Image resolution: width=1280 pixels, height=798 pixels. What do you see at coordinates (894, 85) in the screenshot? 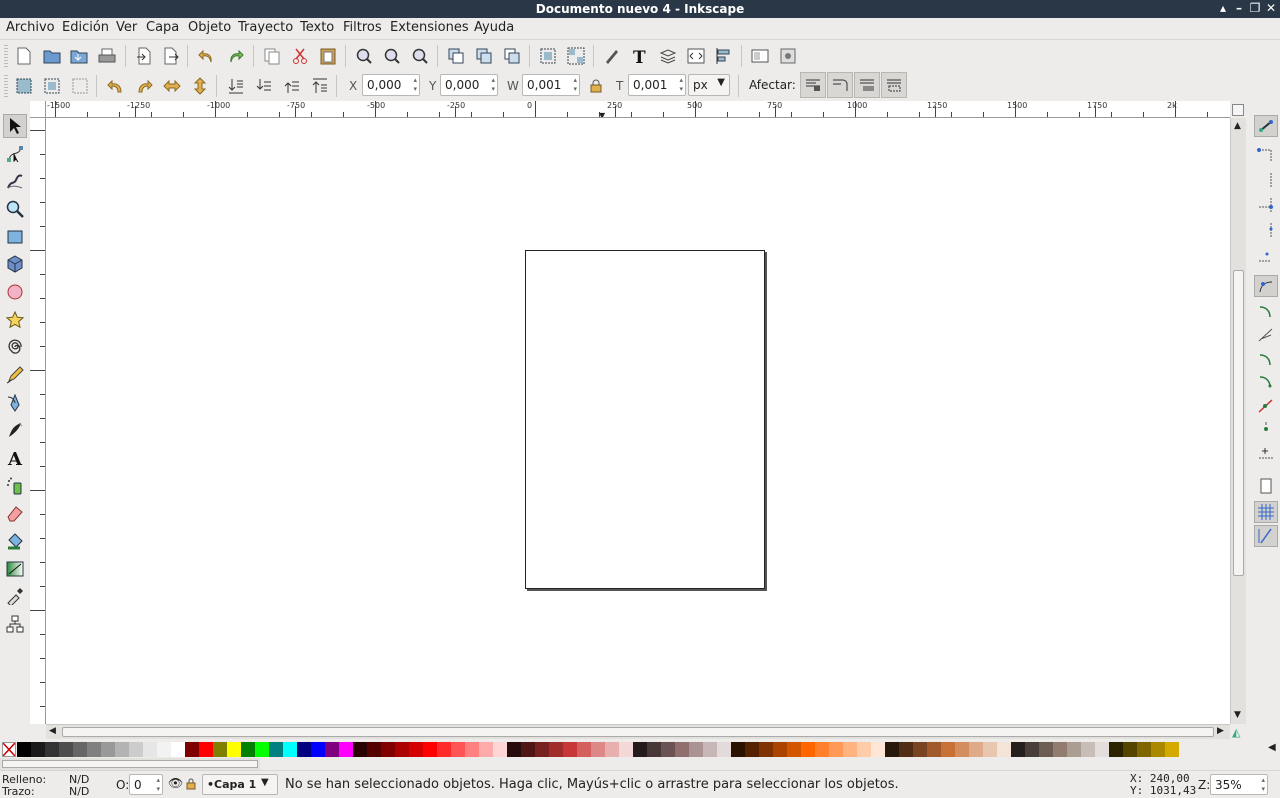
I see `affect-pattern-toggle` at bounding box center [894, 85].